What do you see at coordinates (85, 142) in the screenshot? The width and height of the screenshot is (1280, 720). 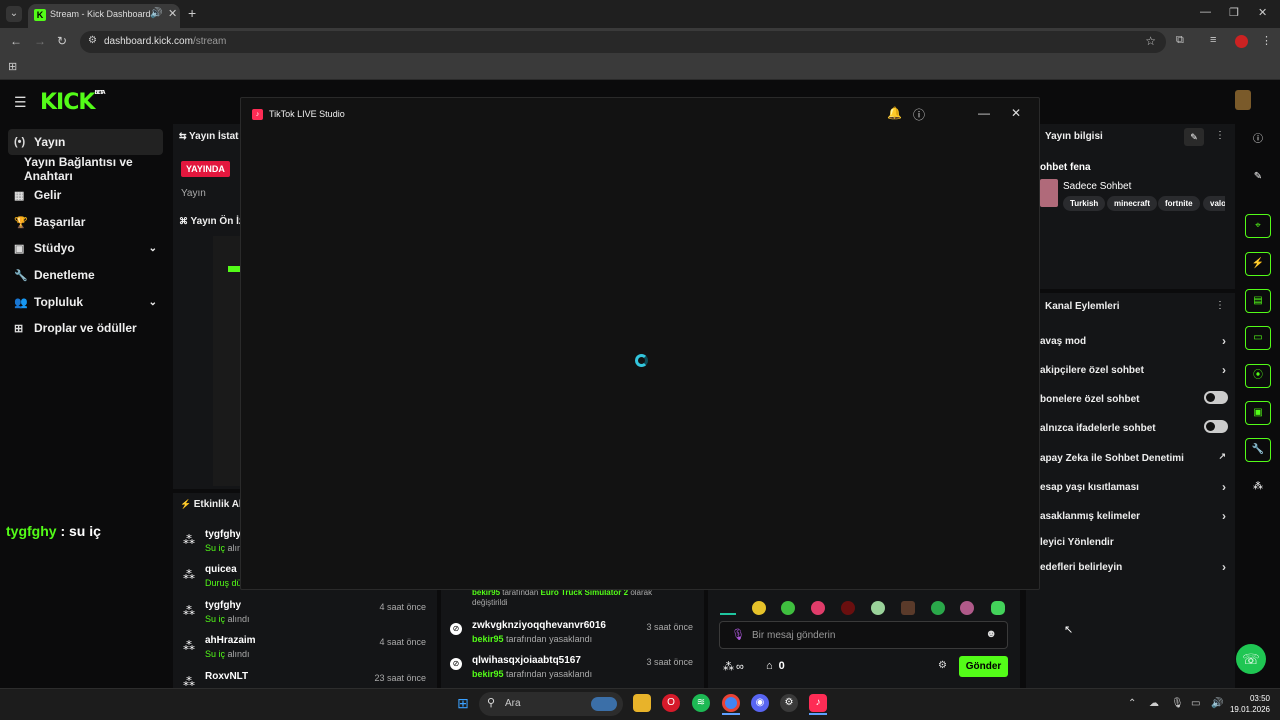 I see `sidebar-item-yayin: (•) Yayın` at bounding box center [85, 142].